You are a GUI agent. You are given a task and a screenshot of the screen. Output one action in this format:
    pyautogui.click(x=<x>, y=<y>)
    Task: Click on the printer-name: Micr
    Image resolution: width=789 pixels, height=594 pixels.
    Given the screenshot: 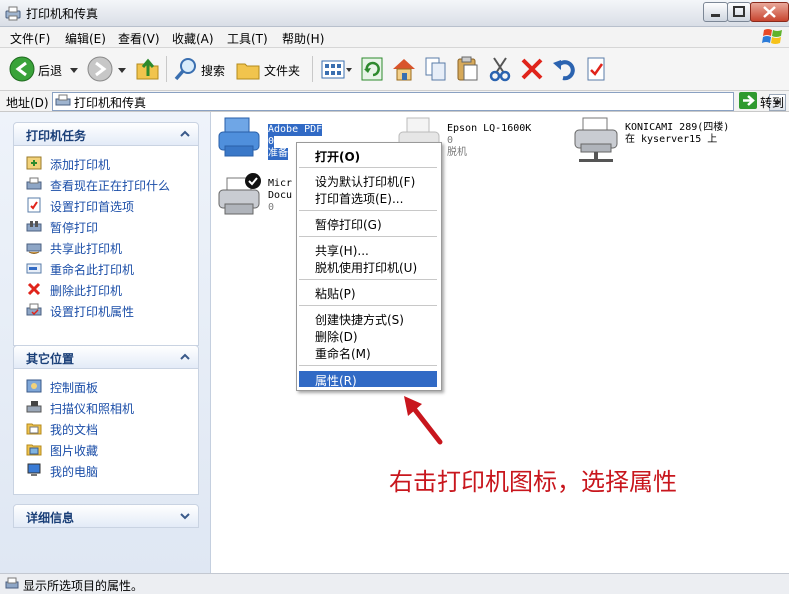 What is the action you would take?
    pyautogui.click(x=280, y=183)
    